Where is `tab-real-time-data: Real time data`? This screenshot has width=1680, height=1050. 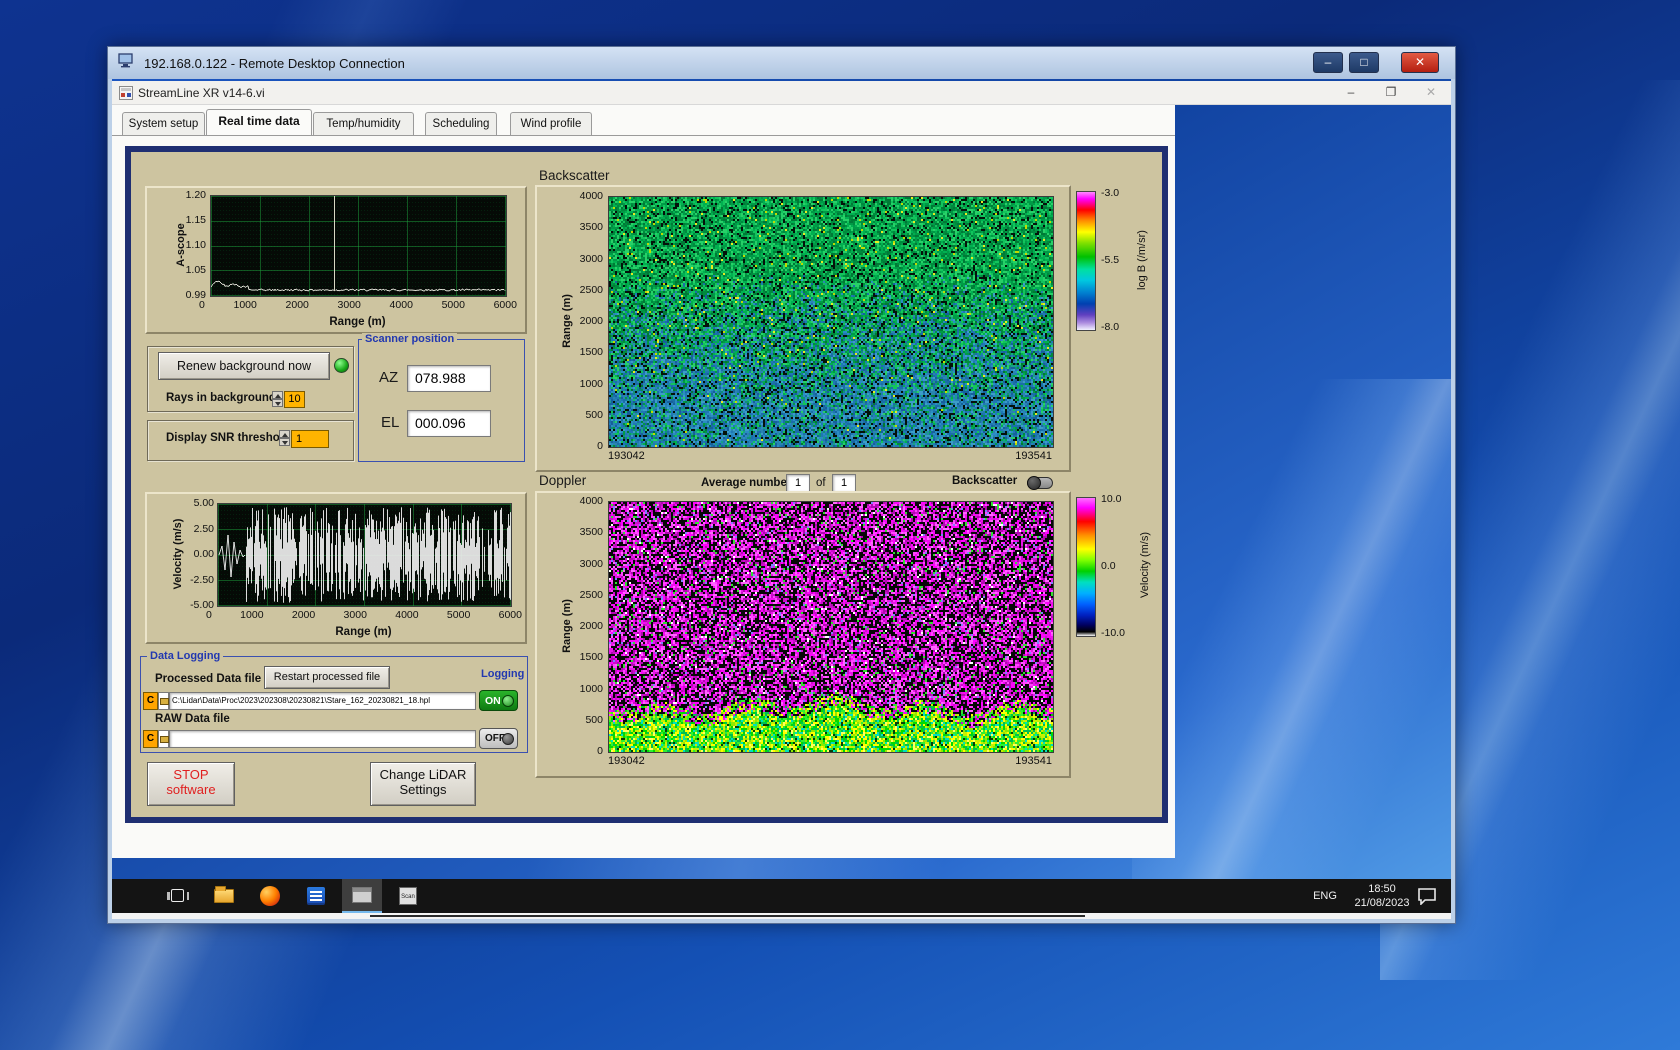 tab-real-time-data: Real time data is located at coordinates (259, 122).